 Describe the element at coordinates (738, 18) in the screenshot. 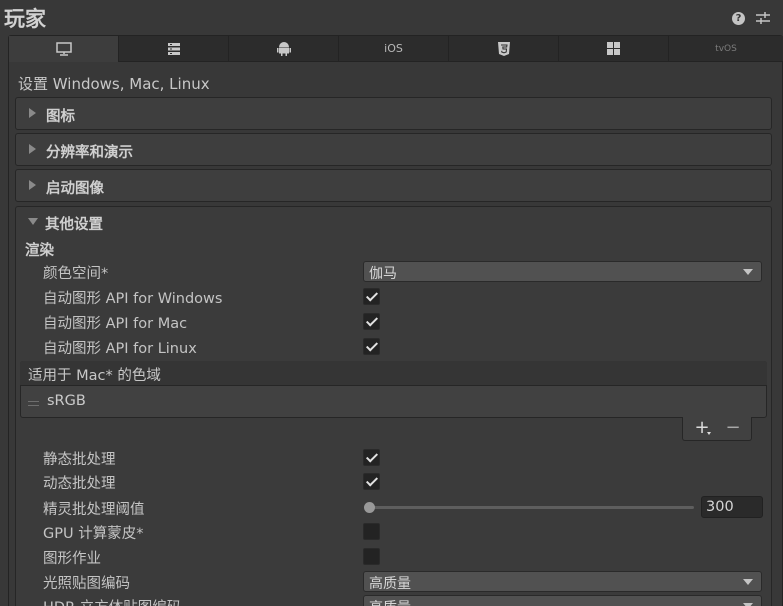

I see `help-icon: ?` at that location.